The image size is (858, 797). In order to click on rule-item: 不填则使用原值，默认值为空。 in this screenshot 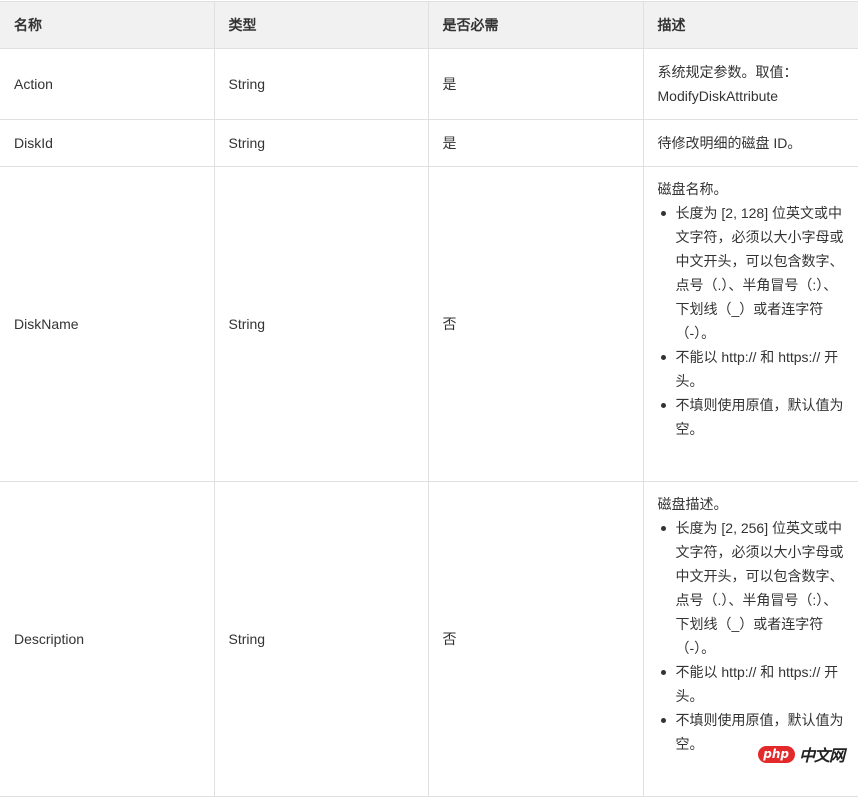, I will do `click(752, 417)`.